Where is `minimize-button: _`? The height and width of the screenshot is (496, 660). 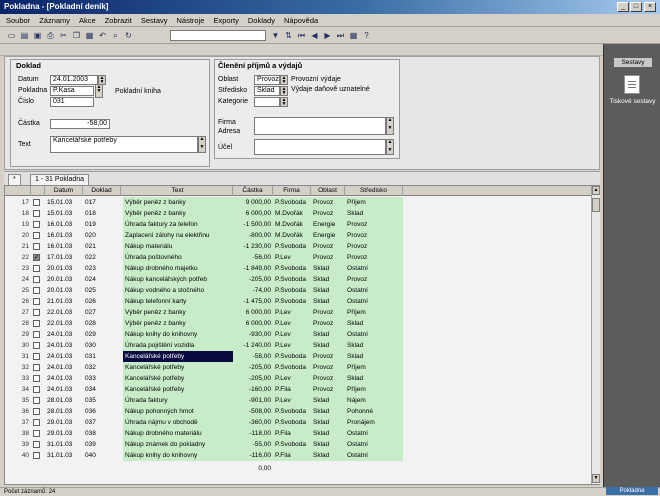 minimize-button: _ is located at coordinates (623, 7).